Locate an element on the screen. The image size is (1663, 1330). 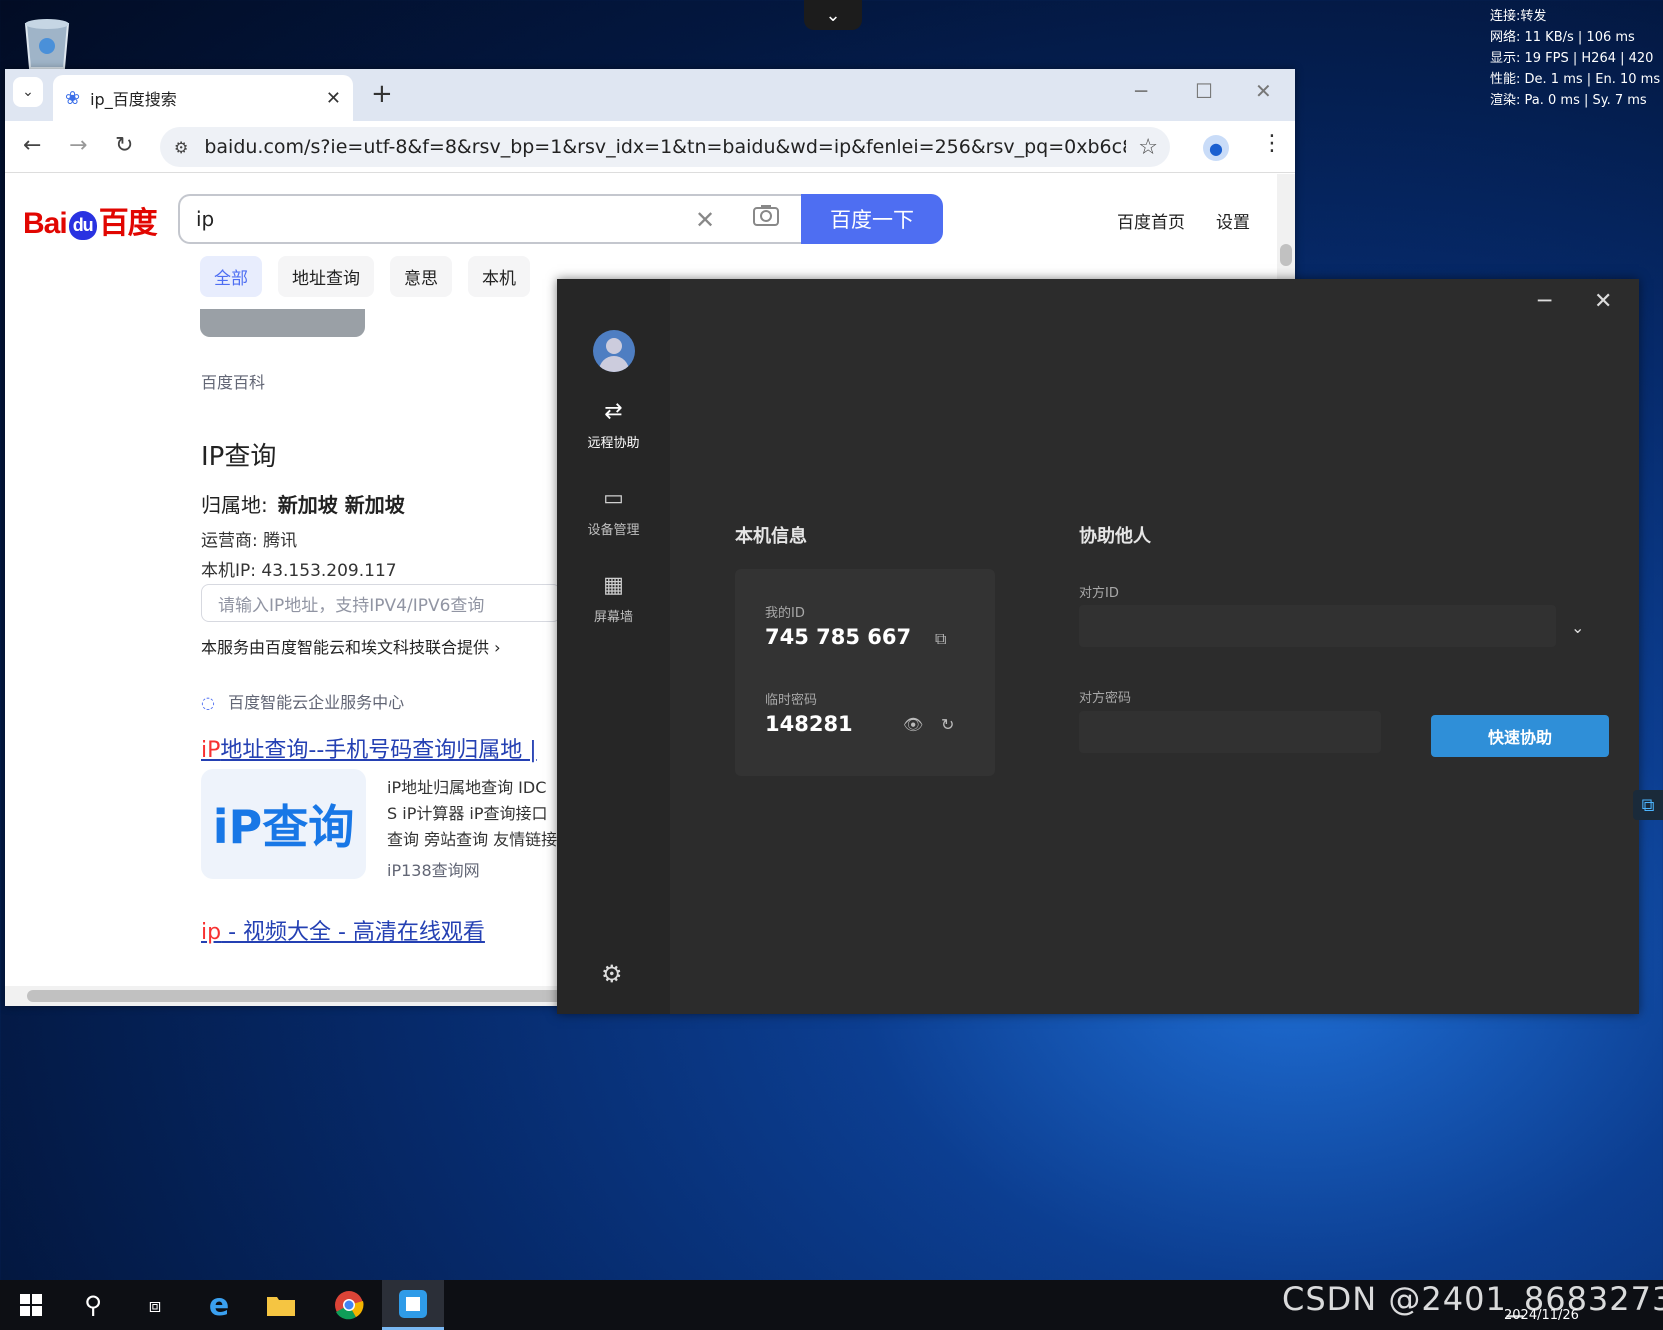
nav-label: 屏幕墙 is located at coordinates (613, 617).